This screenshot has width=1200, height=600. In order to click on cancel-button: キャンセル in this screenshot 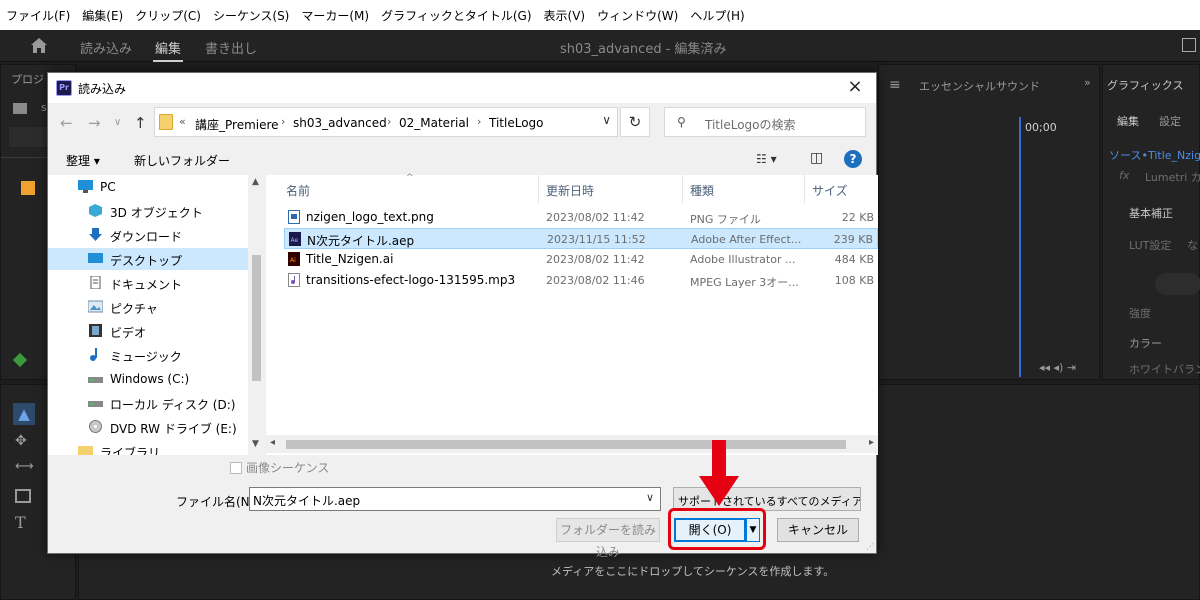, I will do `click(818, 530)`.